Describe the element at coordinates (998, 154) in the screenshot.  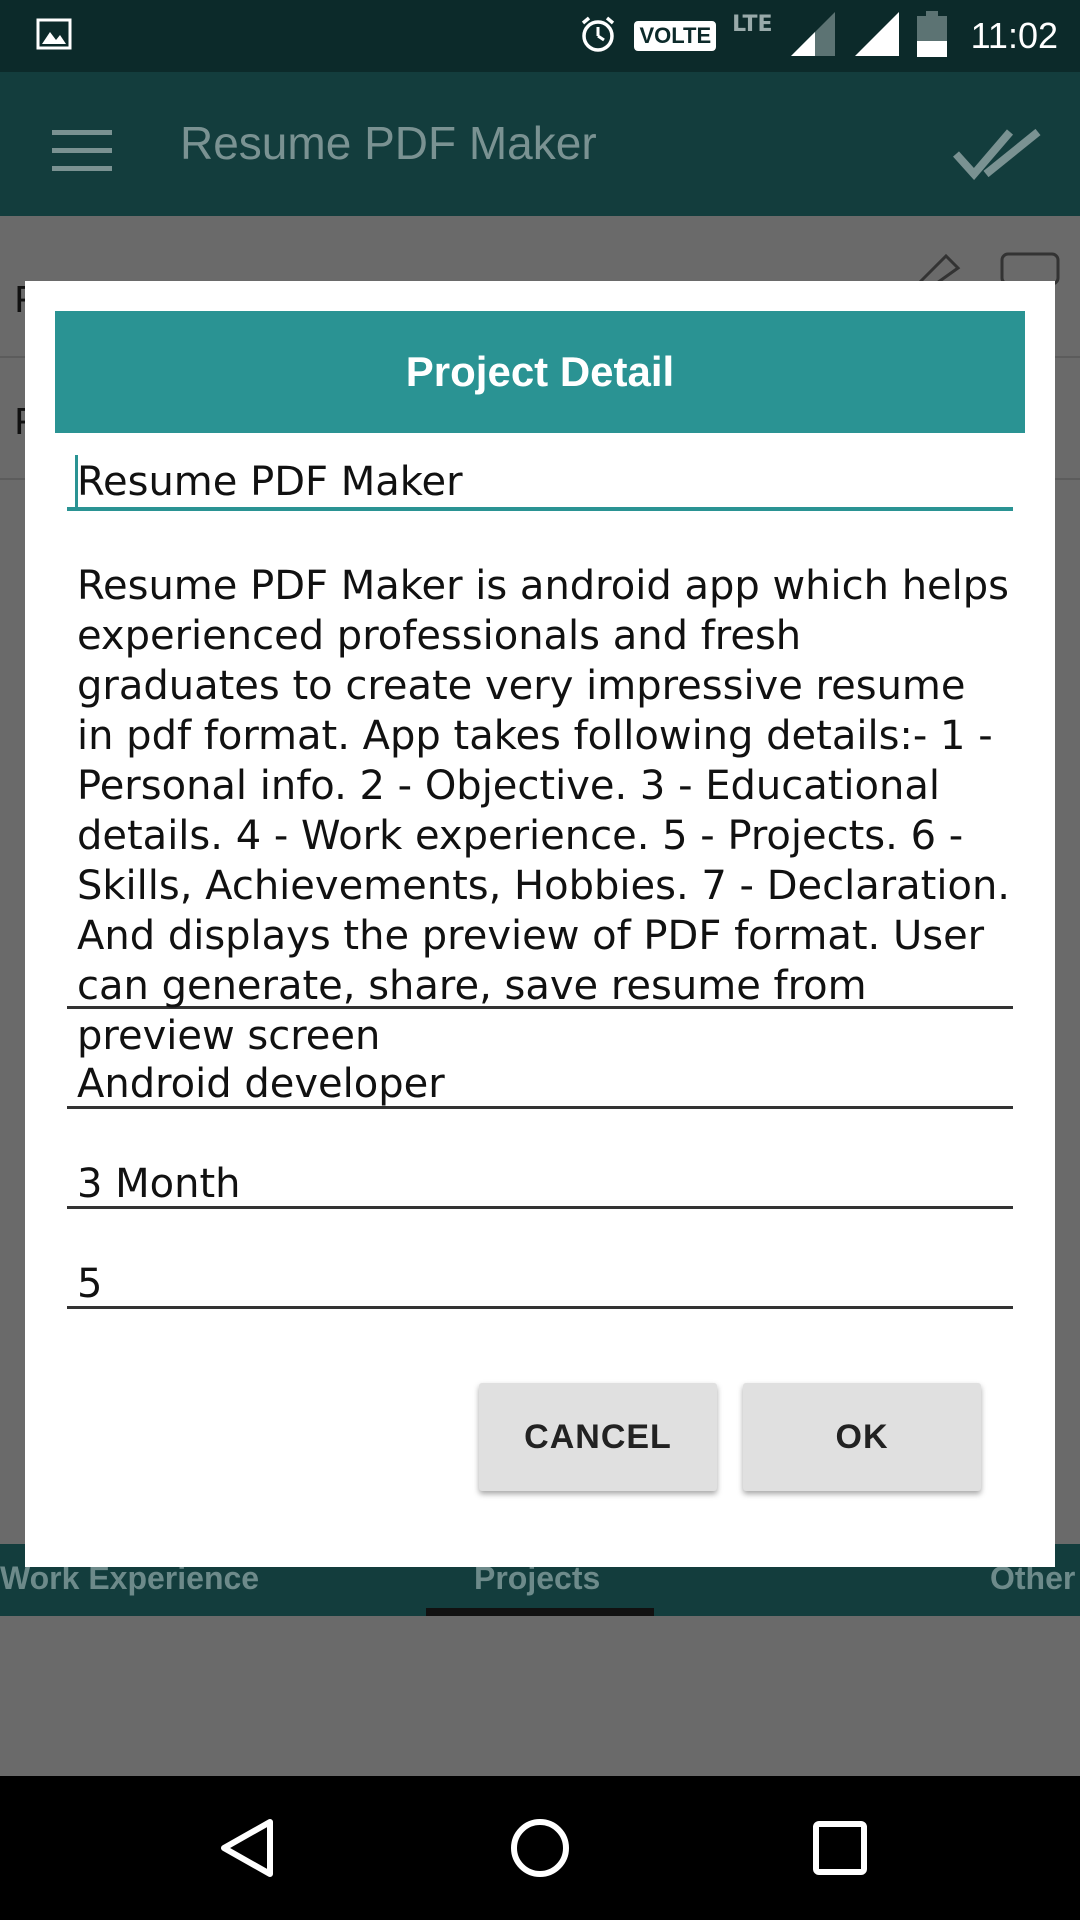
I see `double-check-icon` at that location.